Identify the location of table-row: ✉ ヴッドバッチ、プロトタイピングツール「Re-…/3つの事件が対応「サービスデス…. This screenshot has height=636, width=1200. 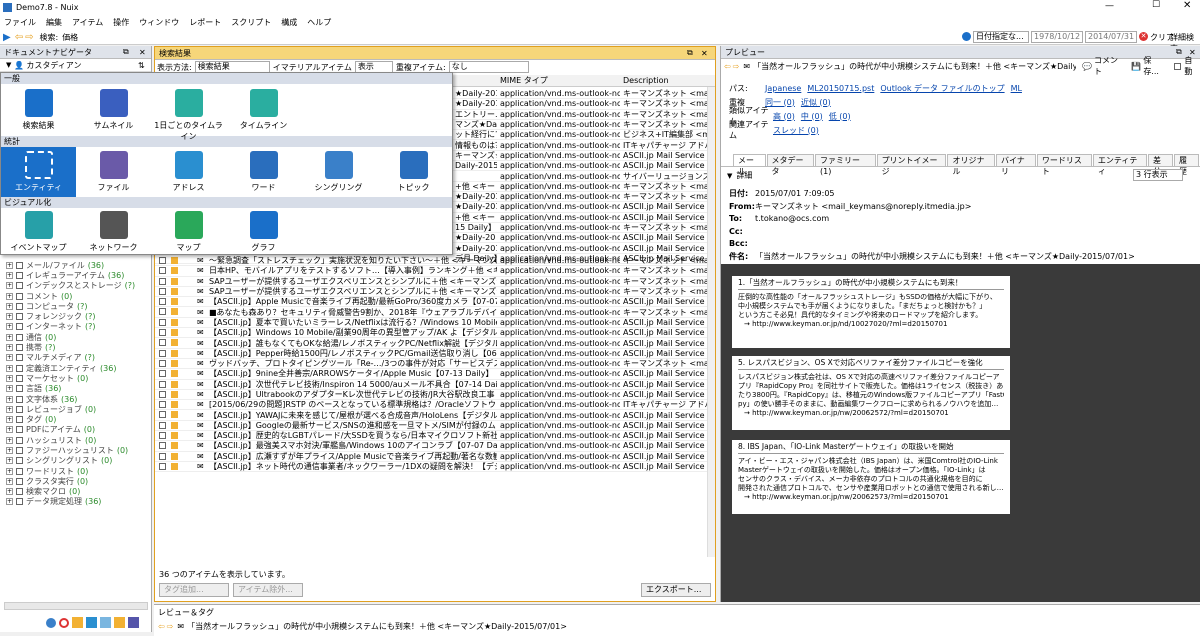
(435, 364).